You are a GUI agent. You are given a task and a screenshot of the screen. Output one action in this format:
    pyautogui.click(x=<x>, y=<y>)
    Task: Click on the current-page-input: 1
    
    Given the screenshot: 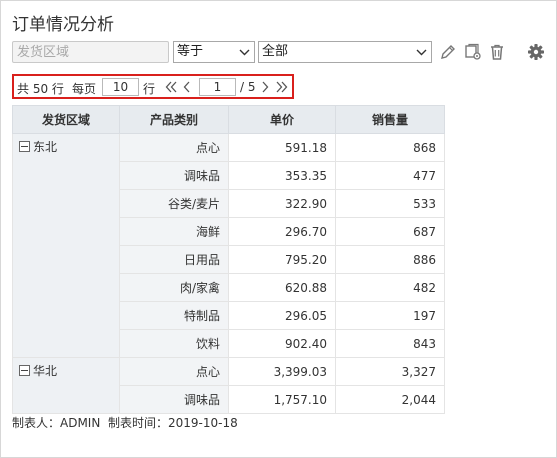 What is the action you would take?
    pyautogui.click(x=217, y=87)
    